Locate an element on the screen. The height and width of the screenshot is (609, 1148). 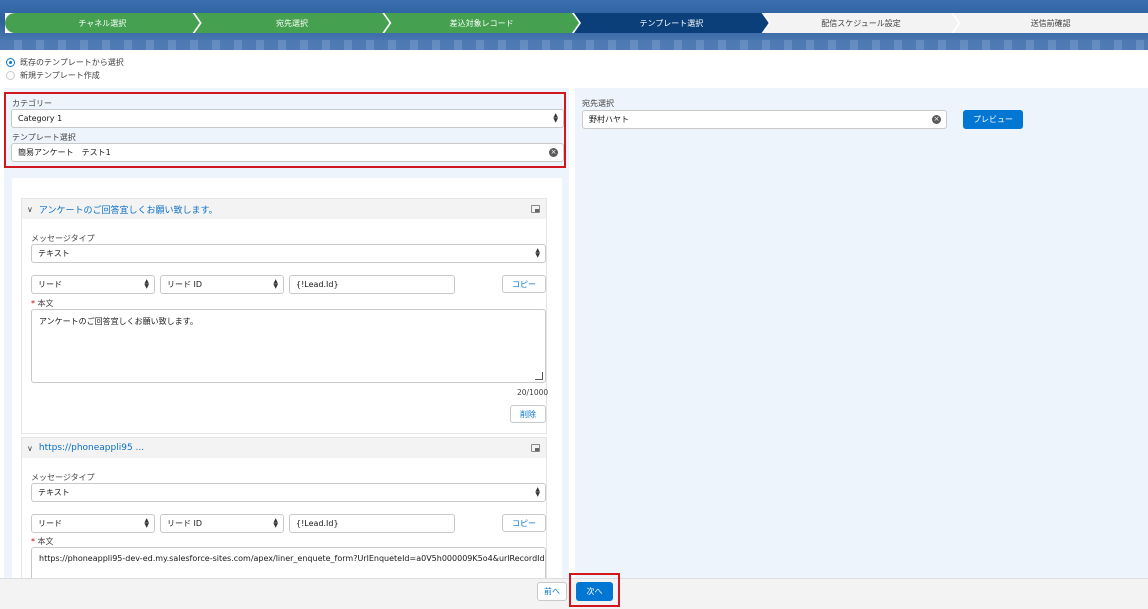
delete-label: 削除 is located at coordinates (528, 414).